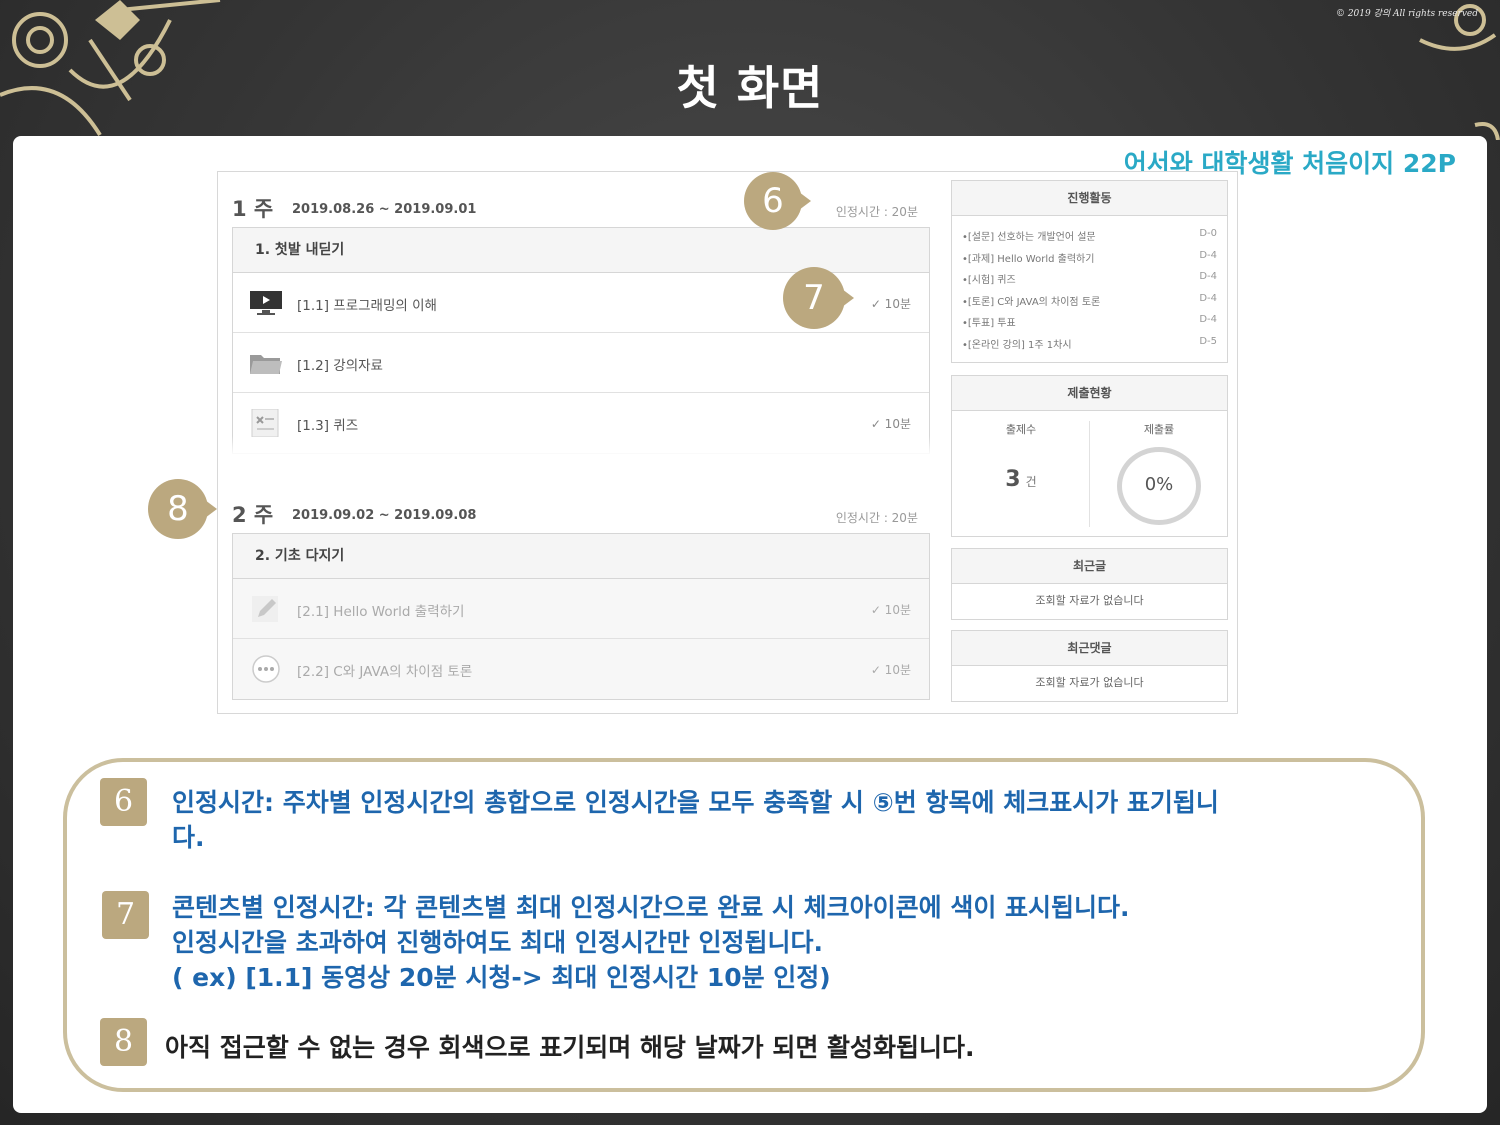 The image size is (1500, 1125). I want to click on content-label: [2.1] Hello World 출력하기, so click(381, 612).